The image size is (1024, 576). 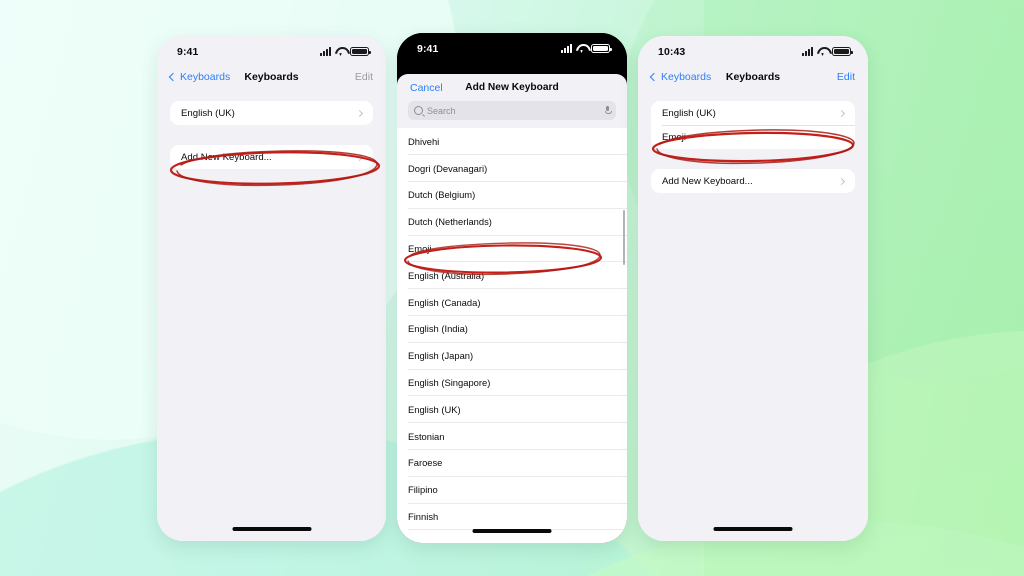 I want to click on phone-1-status-bar: 9:41, so click(x=271, y=49).